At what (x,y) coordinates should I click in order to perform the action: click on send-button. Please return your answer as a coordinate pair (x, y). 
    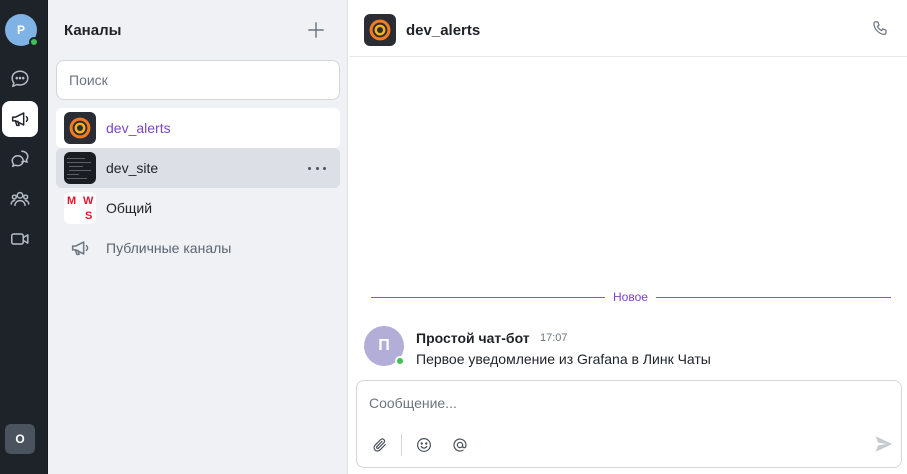
    Looking at the image, I should click on (885, 445).